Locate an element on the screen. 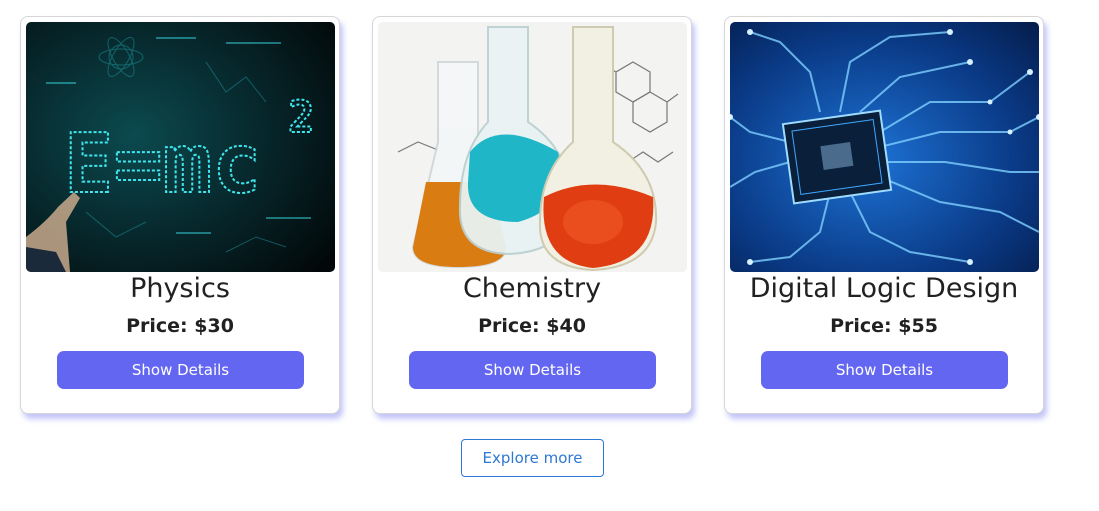 The width and height of the screenshot is (1099, 511). svg-text: E=mc is located at coordinates (162, 164).